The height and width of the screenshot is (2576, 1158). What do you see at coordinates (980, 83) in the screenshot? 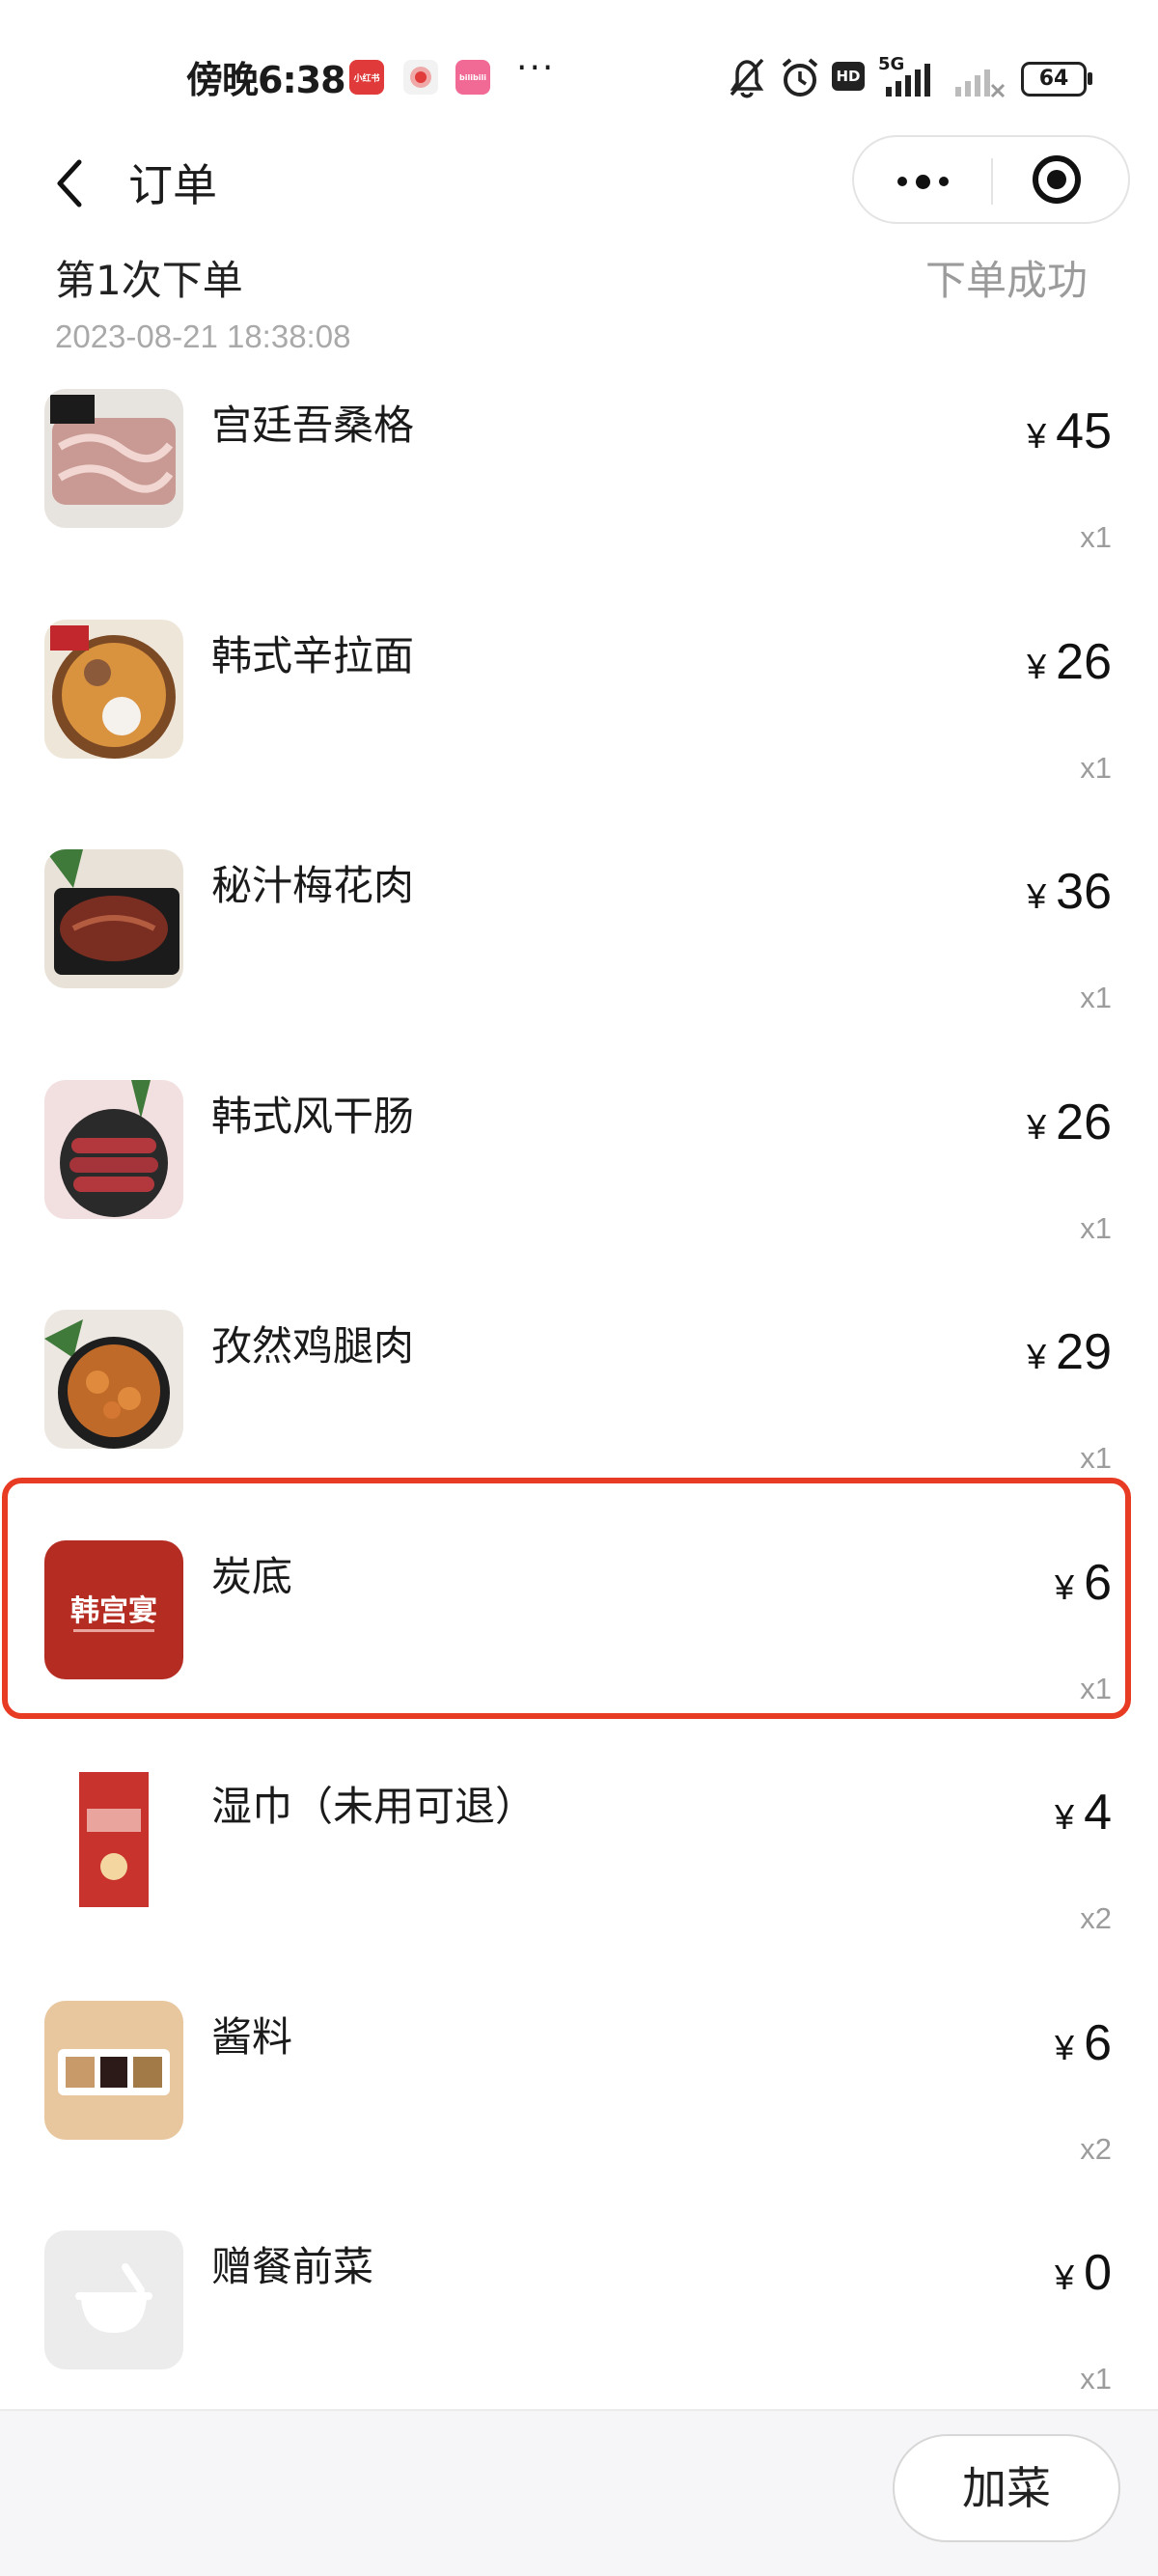
I see `signal-weak-icon` at bounding box center [980, 83].